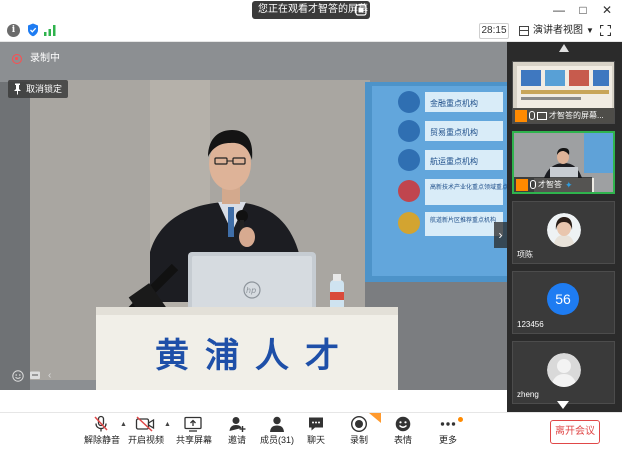 The width and height of the screenshot is (622, 450). Describe the element at coordinates (276, 440) in the screenshot. I see `participants-label: 成员(31)` at that location.